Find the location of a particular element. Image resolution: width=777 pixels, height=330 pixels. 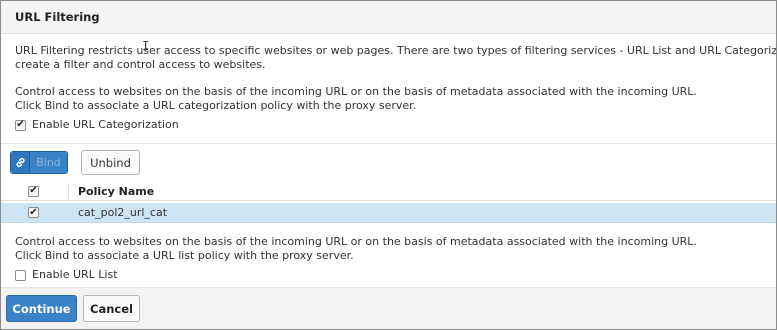

enable-url-categorization-row: ✔ Enable URL Categorization is located at coordinates (395, 125).